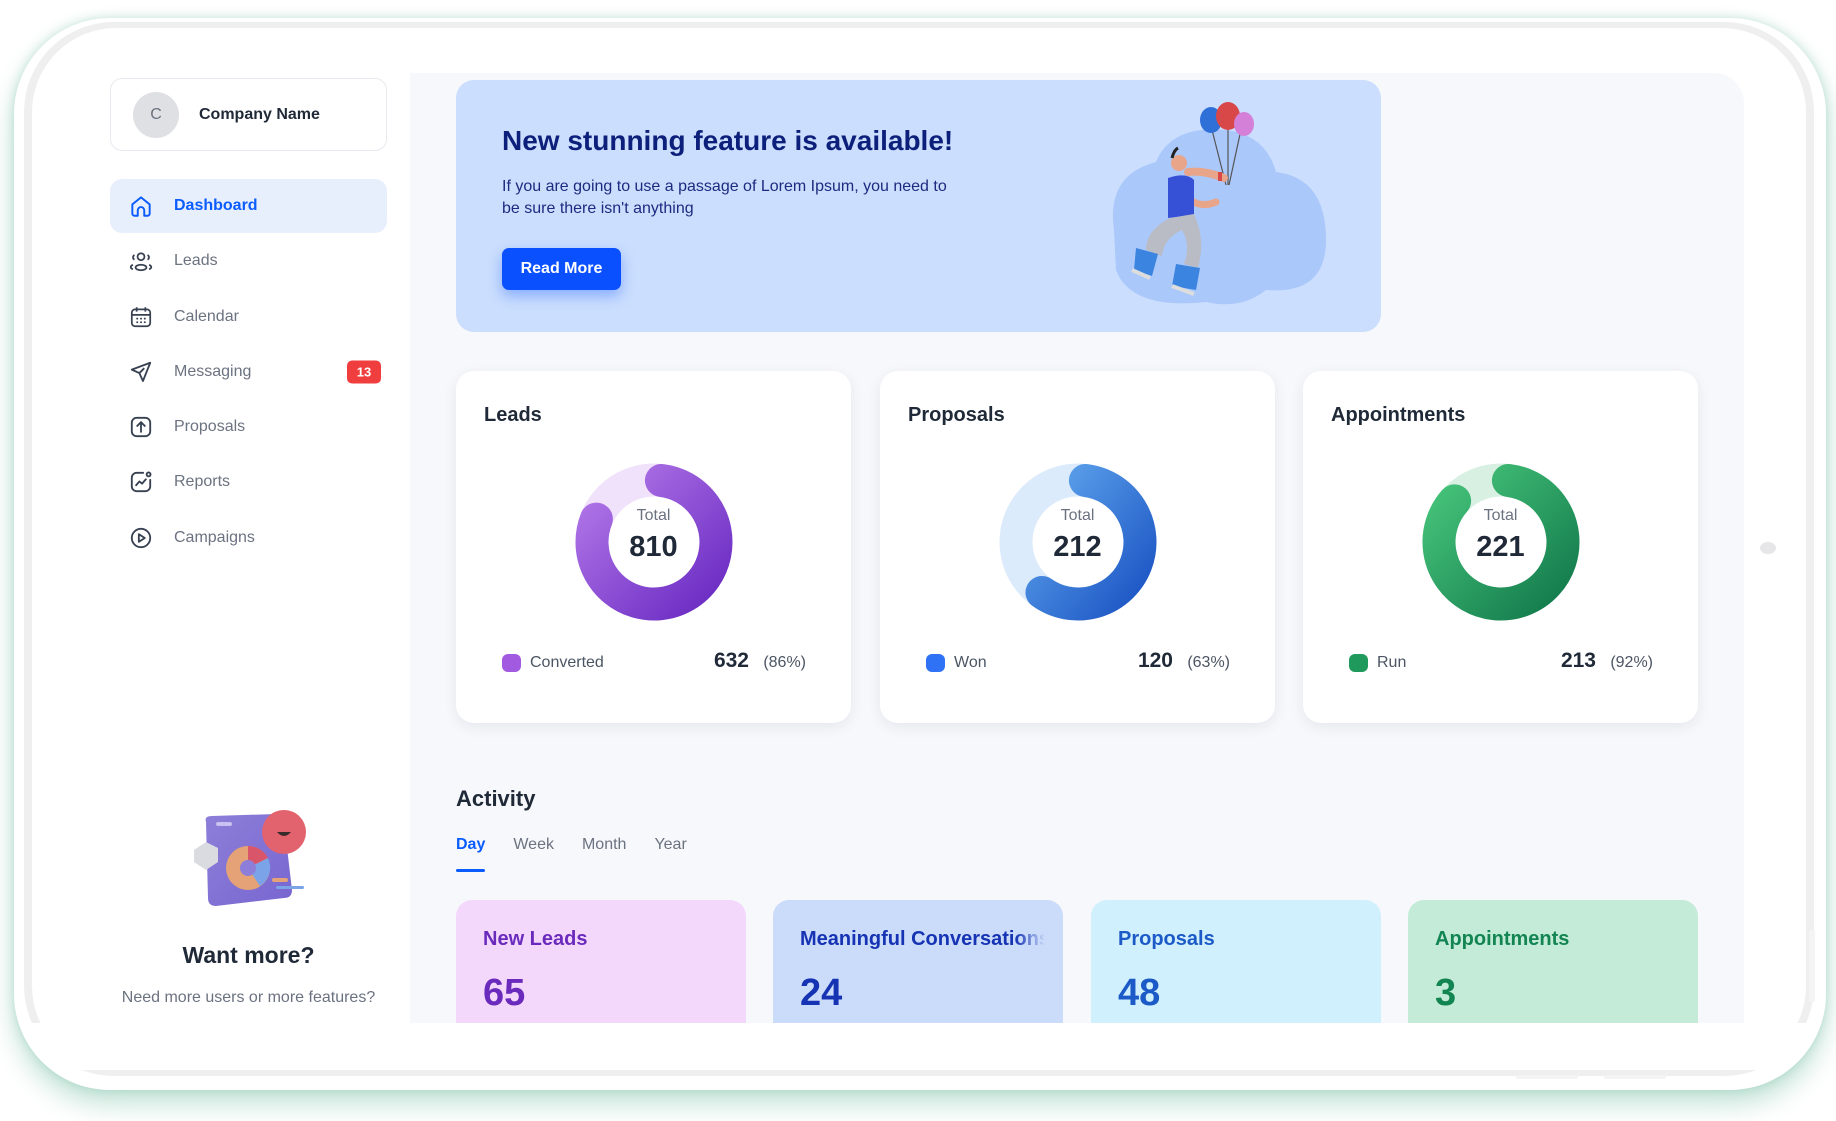  I want to click on sidebar-item-messaging: Messaging 13, so click(248, 372).